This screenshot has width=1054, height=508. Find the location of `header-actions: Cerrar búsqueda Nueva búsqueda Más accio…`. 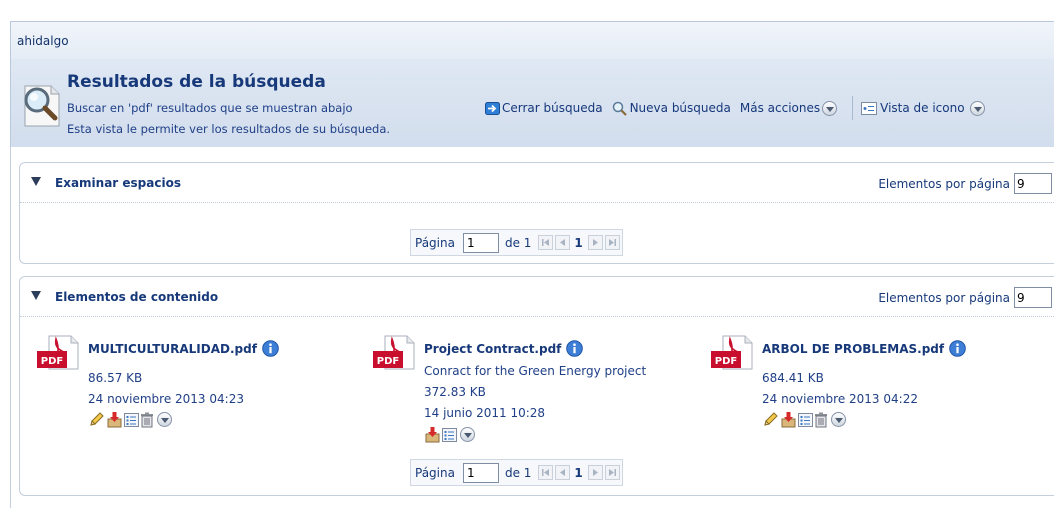

header-actions: Cerrar búsqueda Nueva búsqueda Más accio… is located at coordinates (739, 108).